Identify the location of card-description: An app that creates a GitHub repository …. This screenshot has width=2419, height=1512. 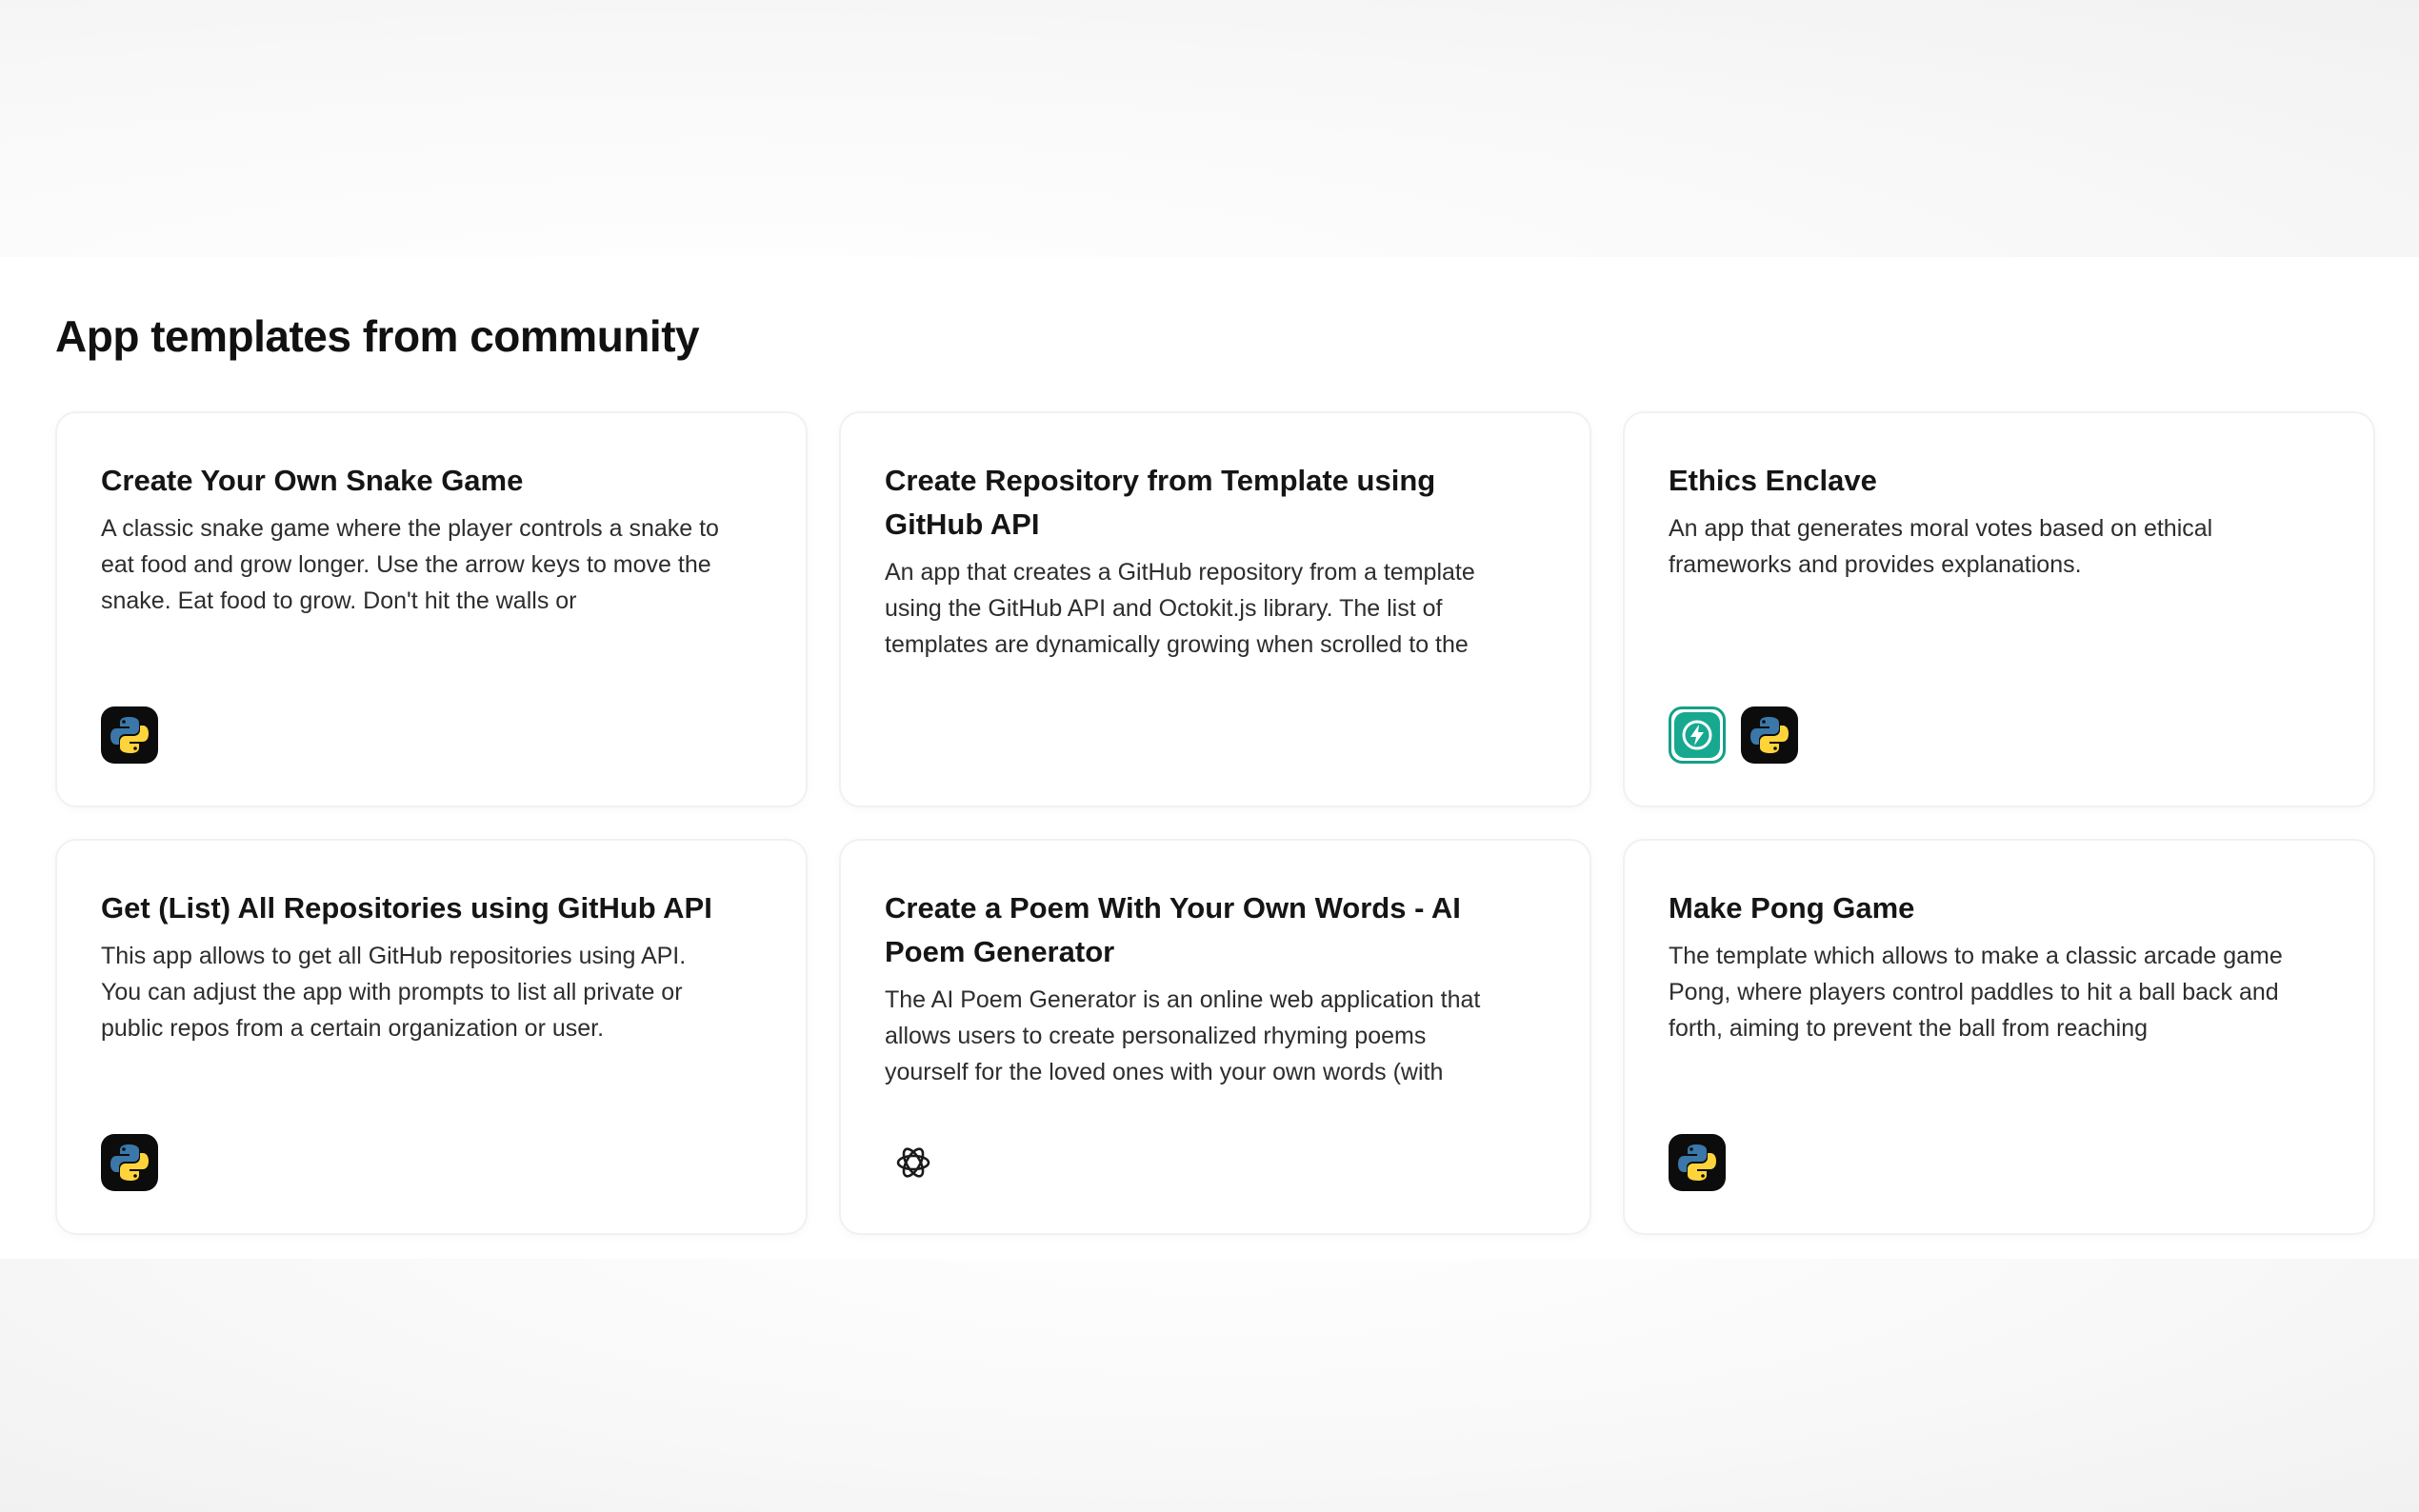
(1180, 608).